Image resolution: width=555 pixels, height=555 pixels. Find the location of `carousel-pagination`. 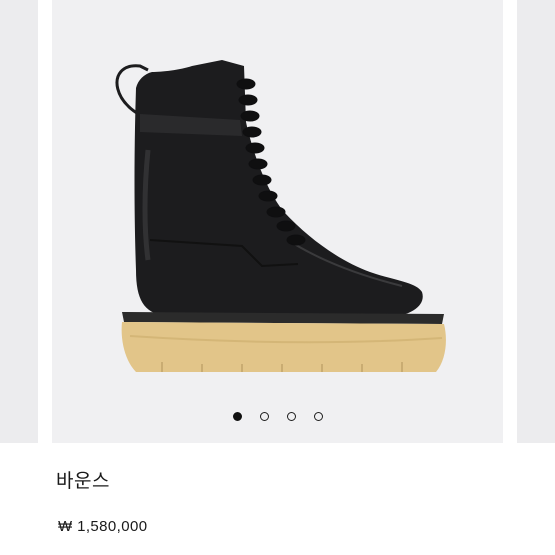

carousel-pagination is located at coordinates (277, 416).